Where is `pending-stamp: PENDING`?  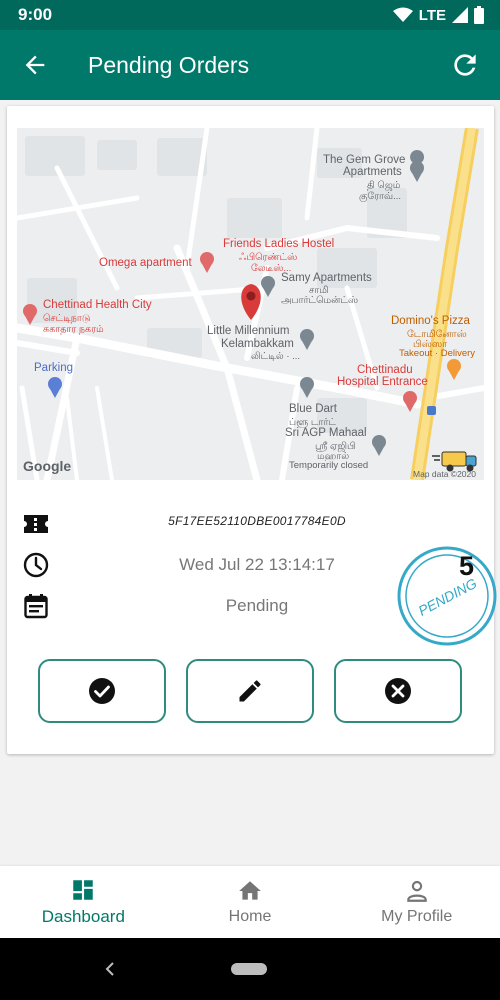
pending-stamp: PENDING is located at coordinates (447, 596).